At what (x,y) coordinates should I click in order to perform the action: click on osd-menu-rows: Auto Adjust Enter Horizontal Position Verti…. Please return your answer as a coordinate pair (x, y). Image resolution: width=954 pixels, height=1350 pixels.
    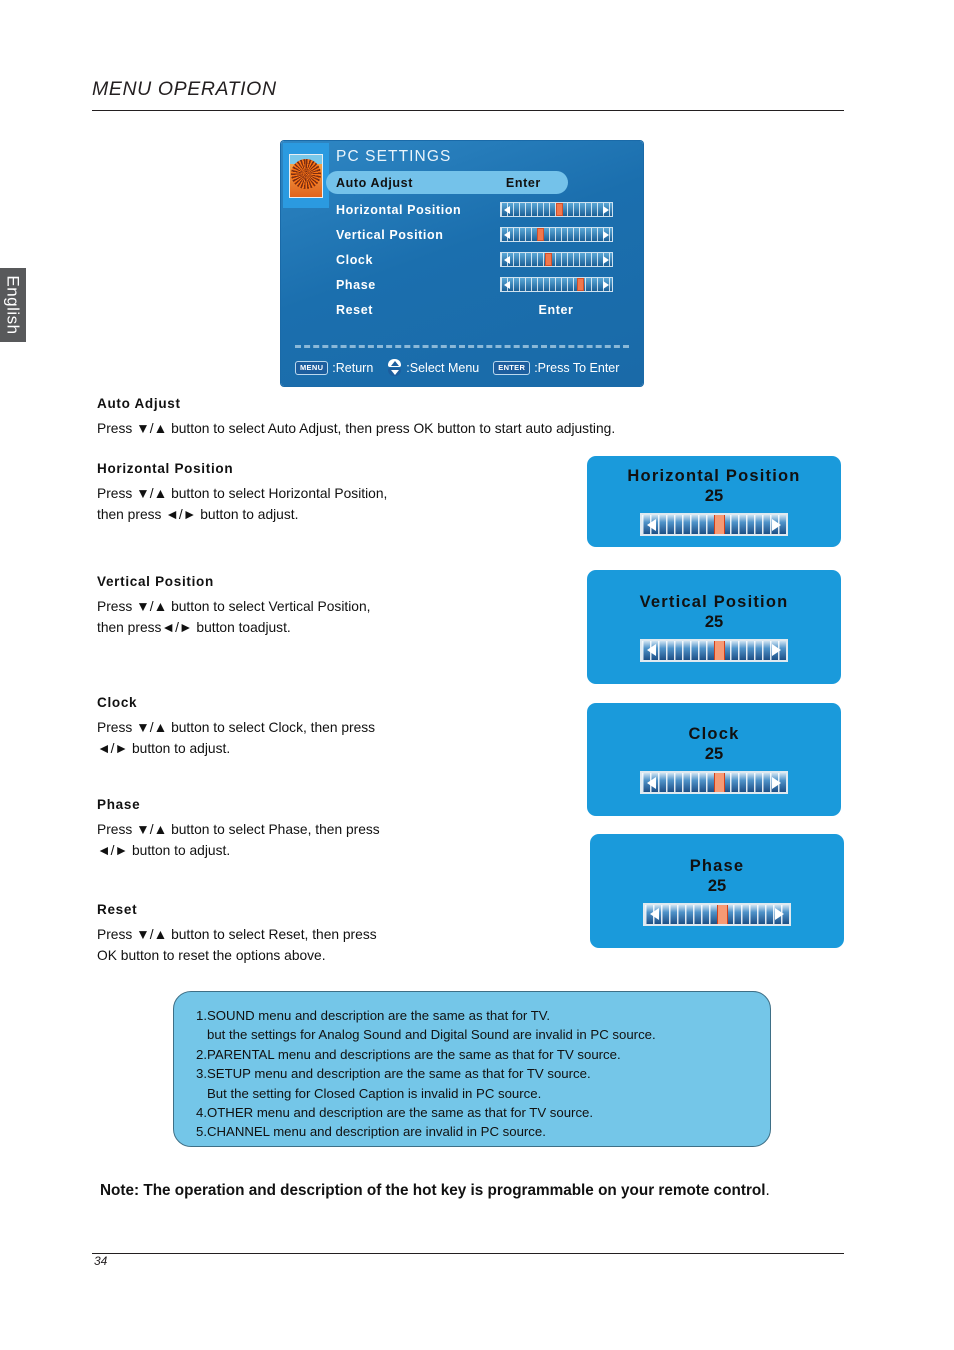
    Looking at the image, I should click on (481, 246).